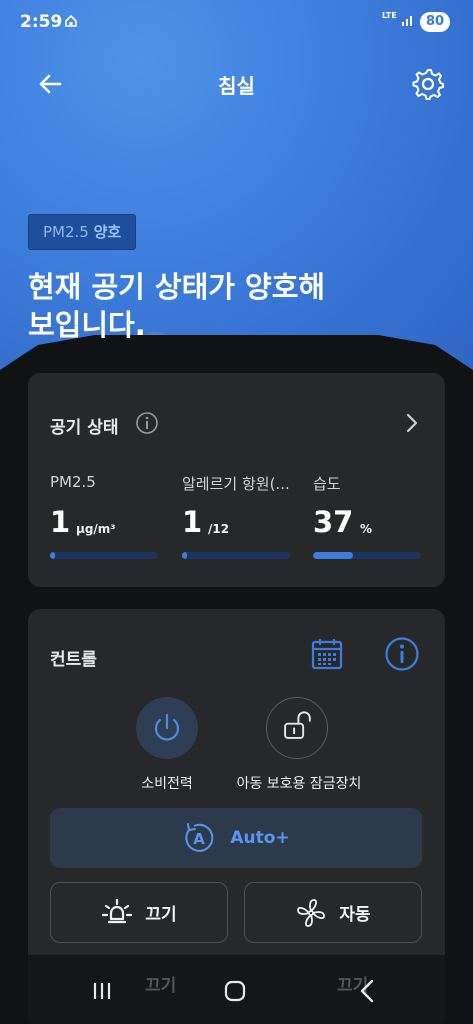 The width and height of the screenshot is (473, 1024). I want to click on auto-mode-icon: A, so click(199, 837).